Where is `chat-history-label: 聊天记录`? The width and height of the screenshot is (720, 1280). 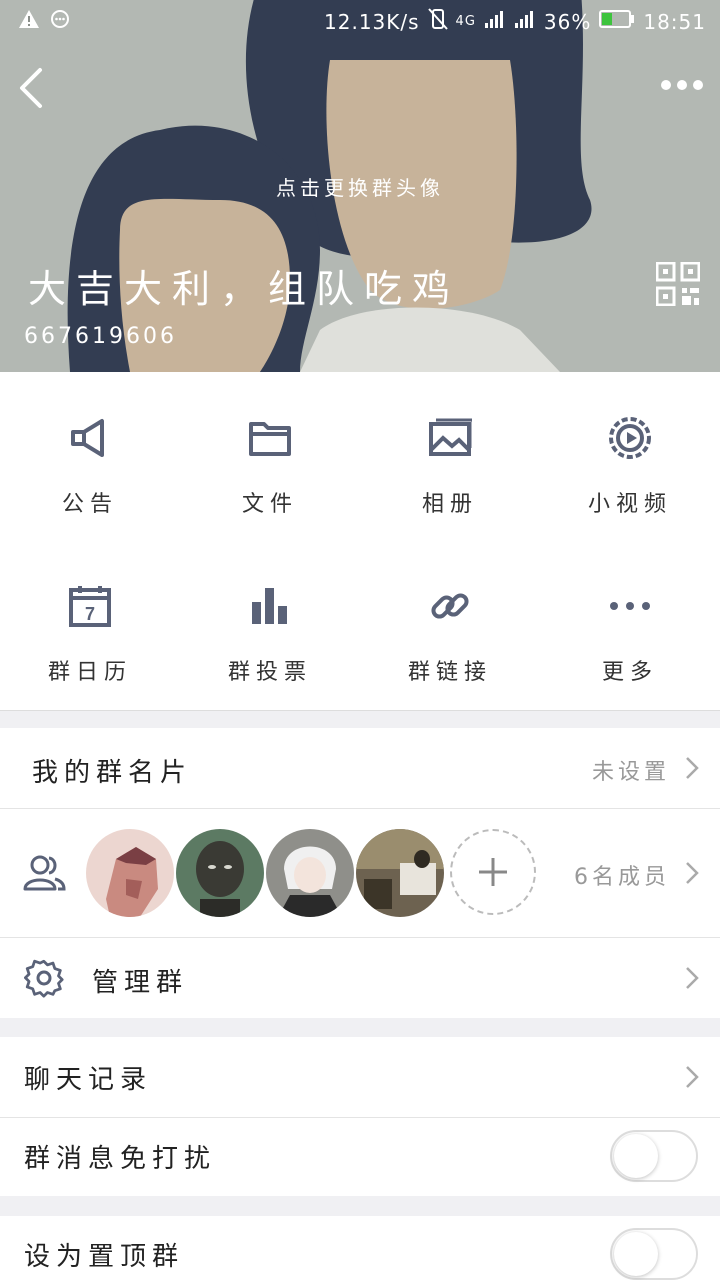 chat-history-label: 聊天记录 is located at coordinates (88, 1080).